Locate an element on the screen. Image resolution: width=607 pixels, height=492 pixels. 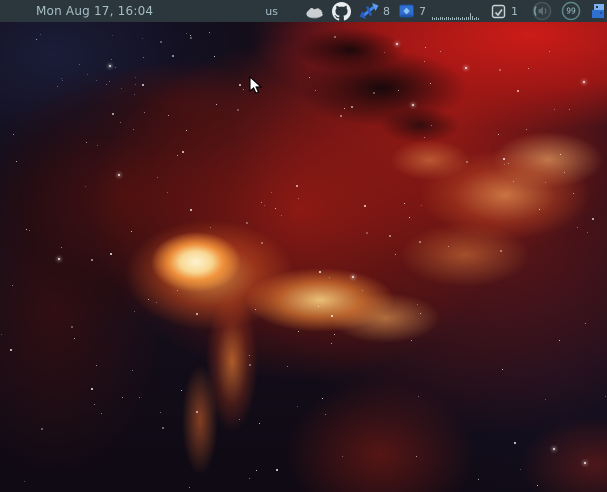
top-panel: Mon Aug 17, 16:04 us 8 7 1 99 is located at coordinates (303, 11).